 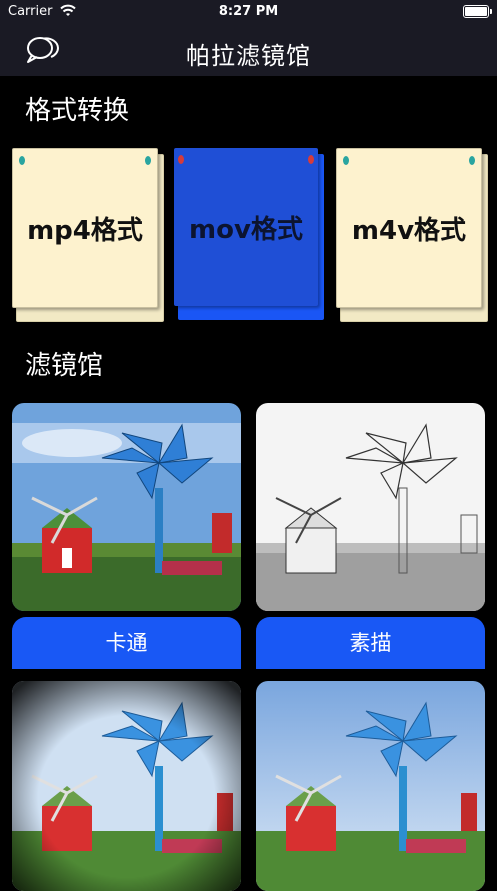 I want to click on windmill-vignette-image, so click(x=126, y=786).